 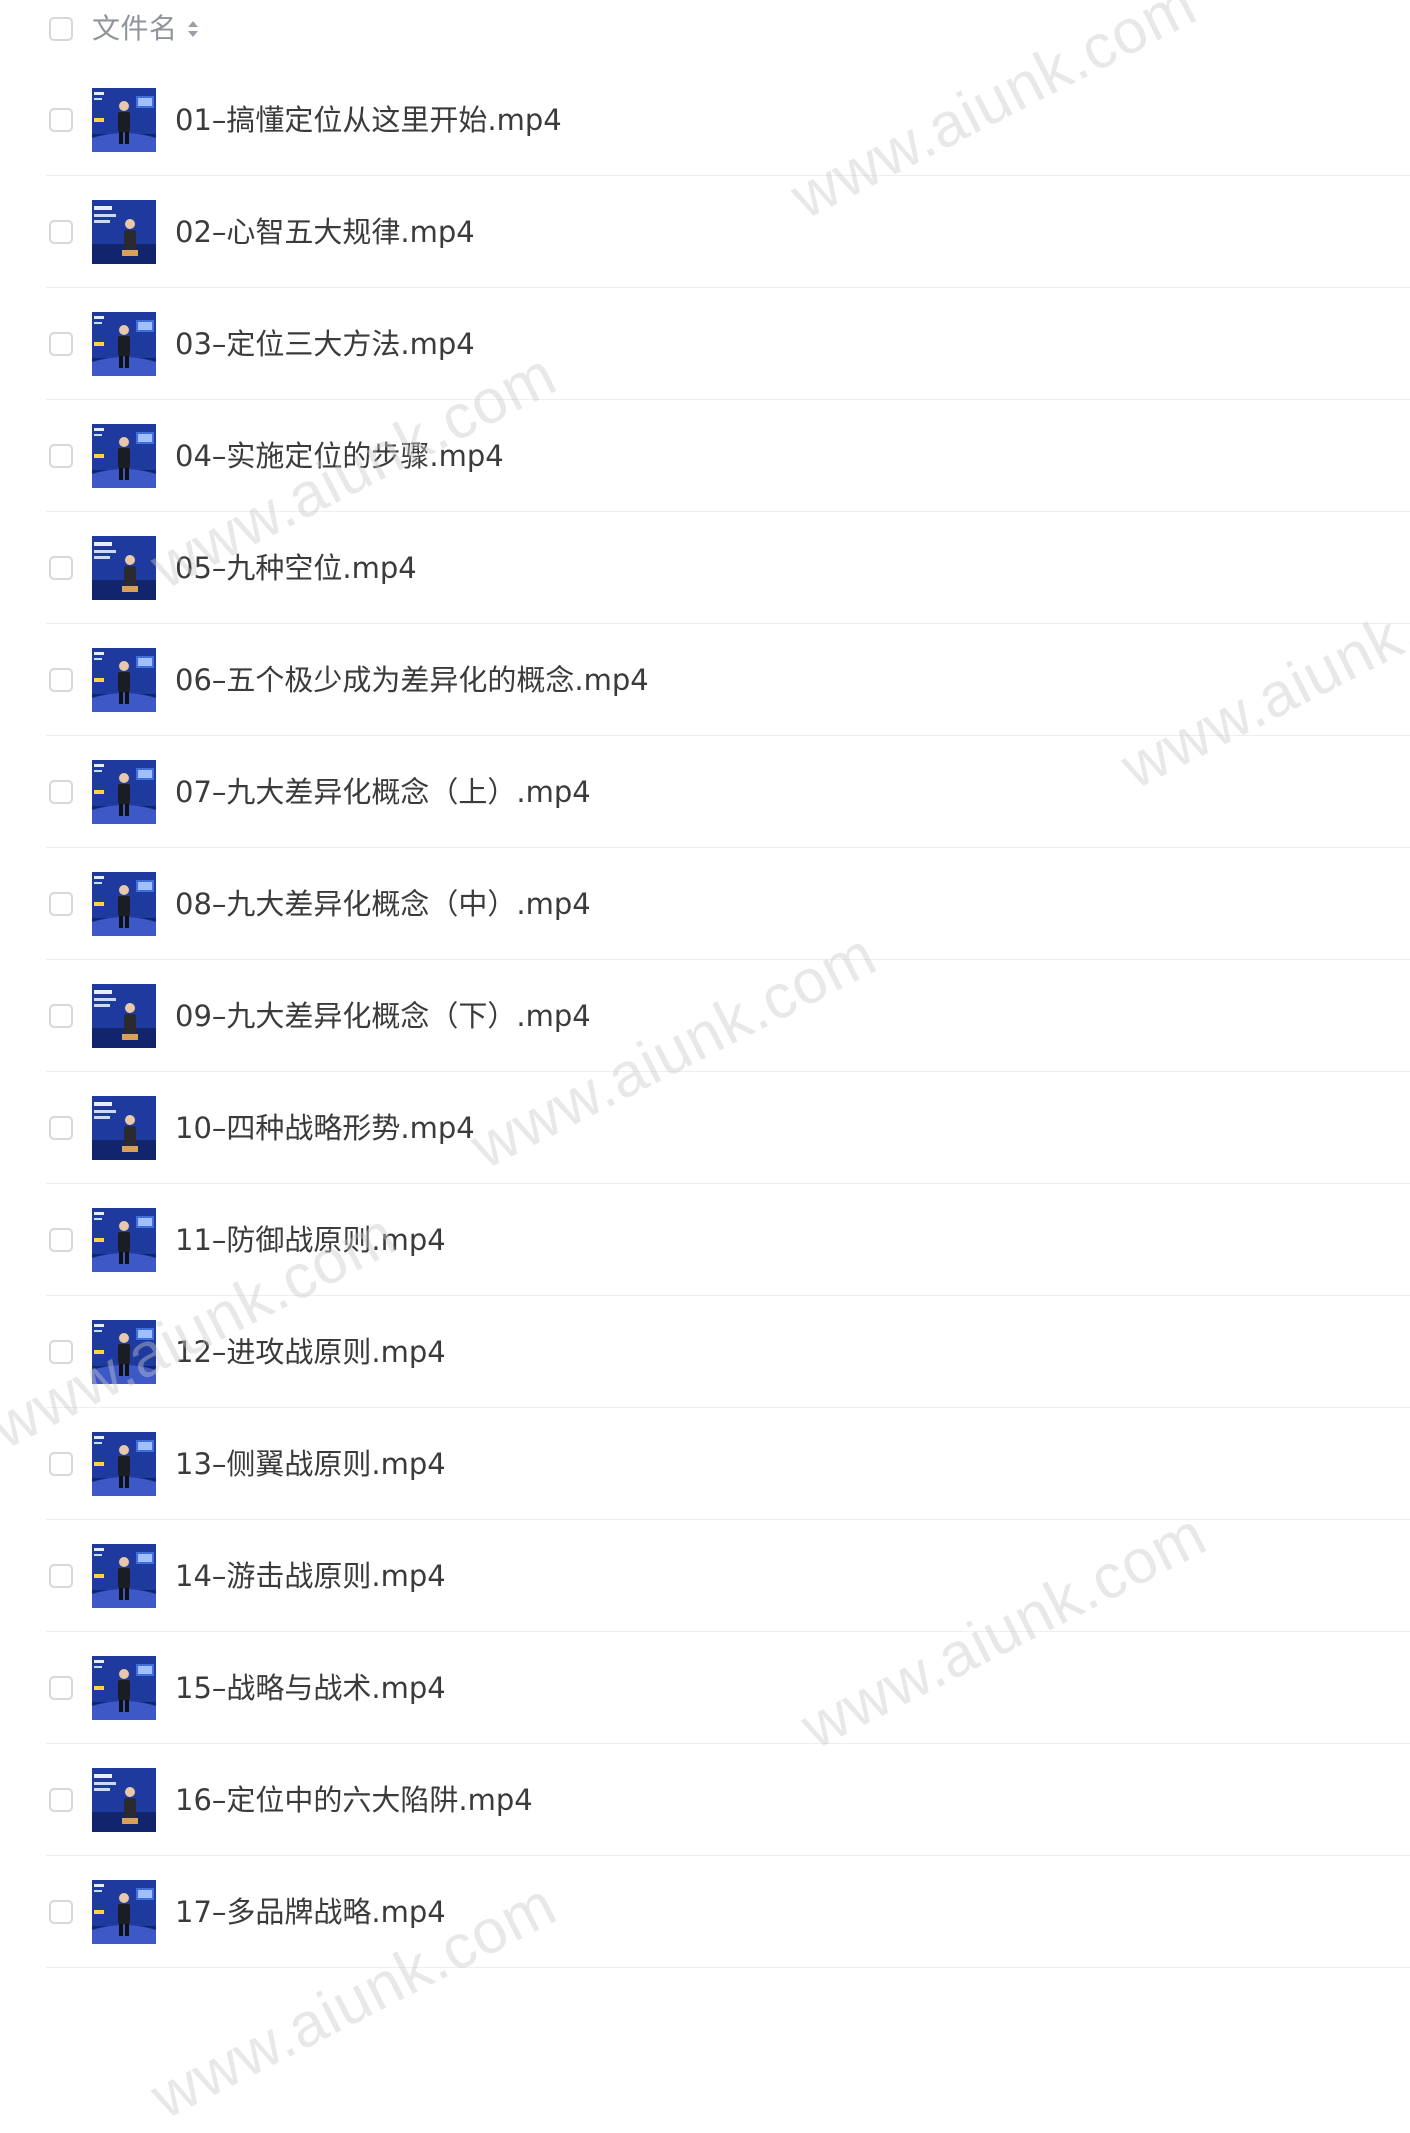 What do you see at coordinates (705, 120) in the screenshot?
I see `file-row: 01–搞懂定位从这里开始.mp4` at bounding box center [705, 120].